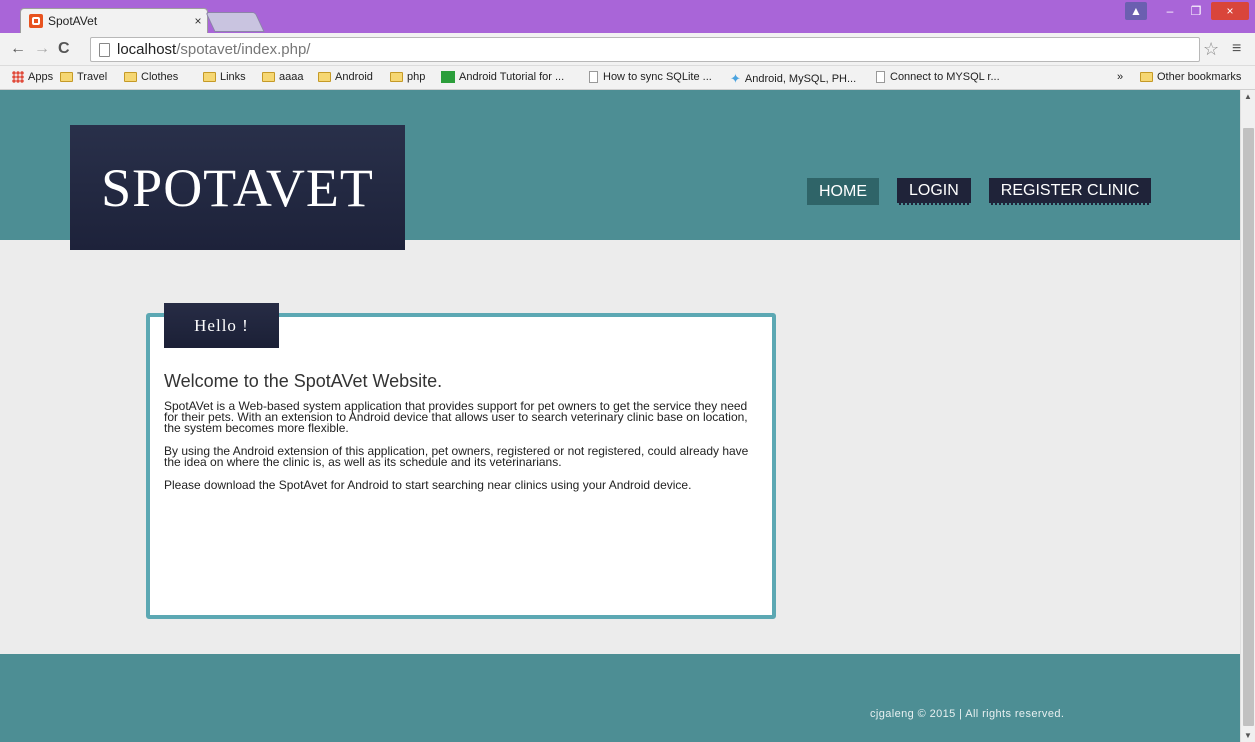  I want to click on other-bookmarks-label: Other bookmarks, so click(1199, 77).